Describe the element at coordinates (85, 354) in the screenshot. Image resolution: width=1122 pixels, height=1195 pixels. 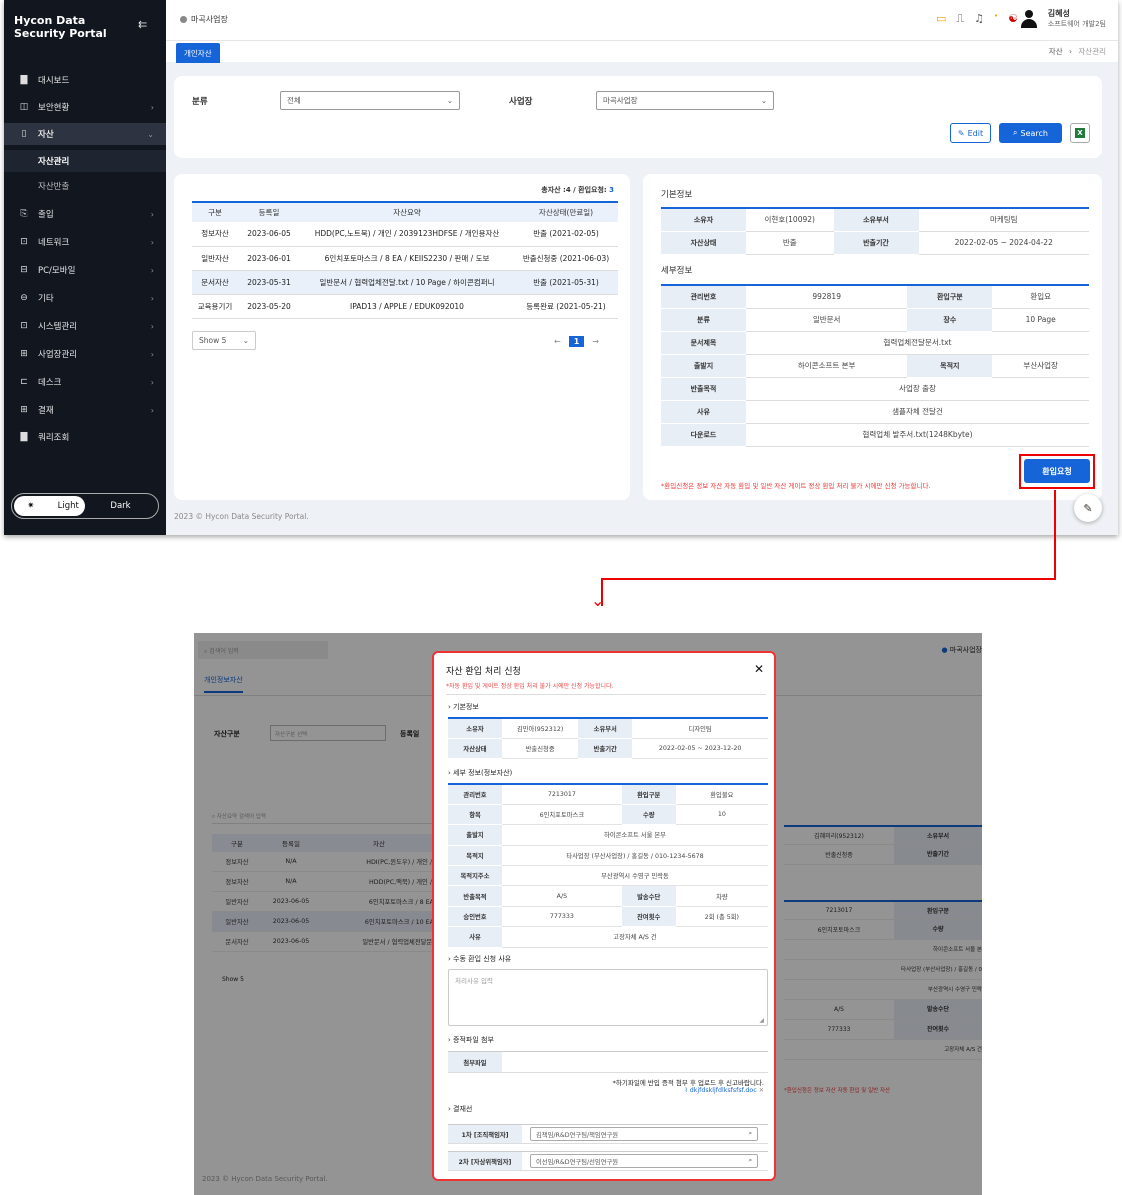
I see `sidebar-item-site: ⊞ 사업장관리 ›` at that location.